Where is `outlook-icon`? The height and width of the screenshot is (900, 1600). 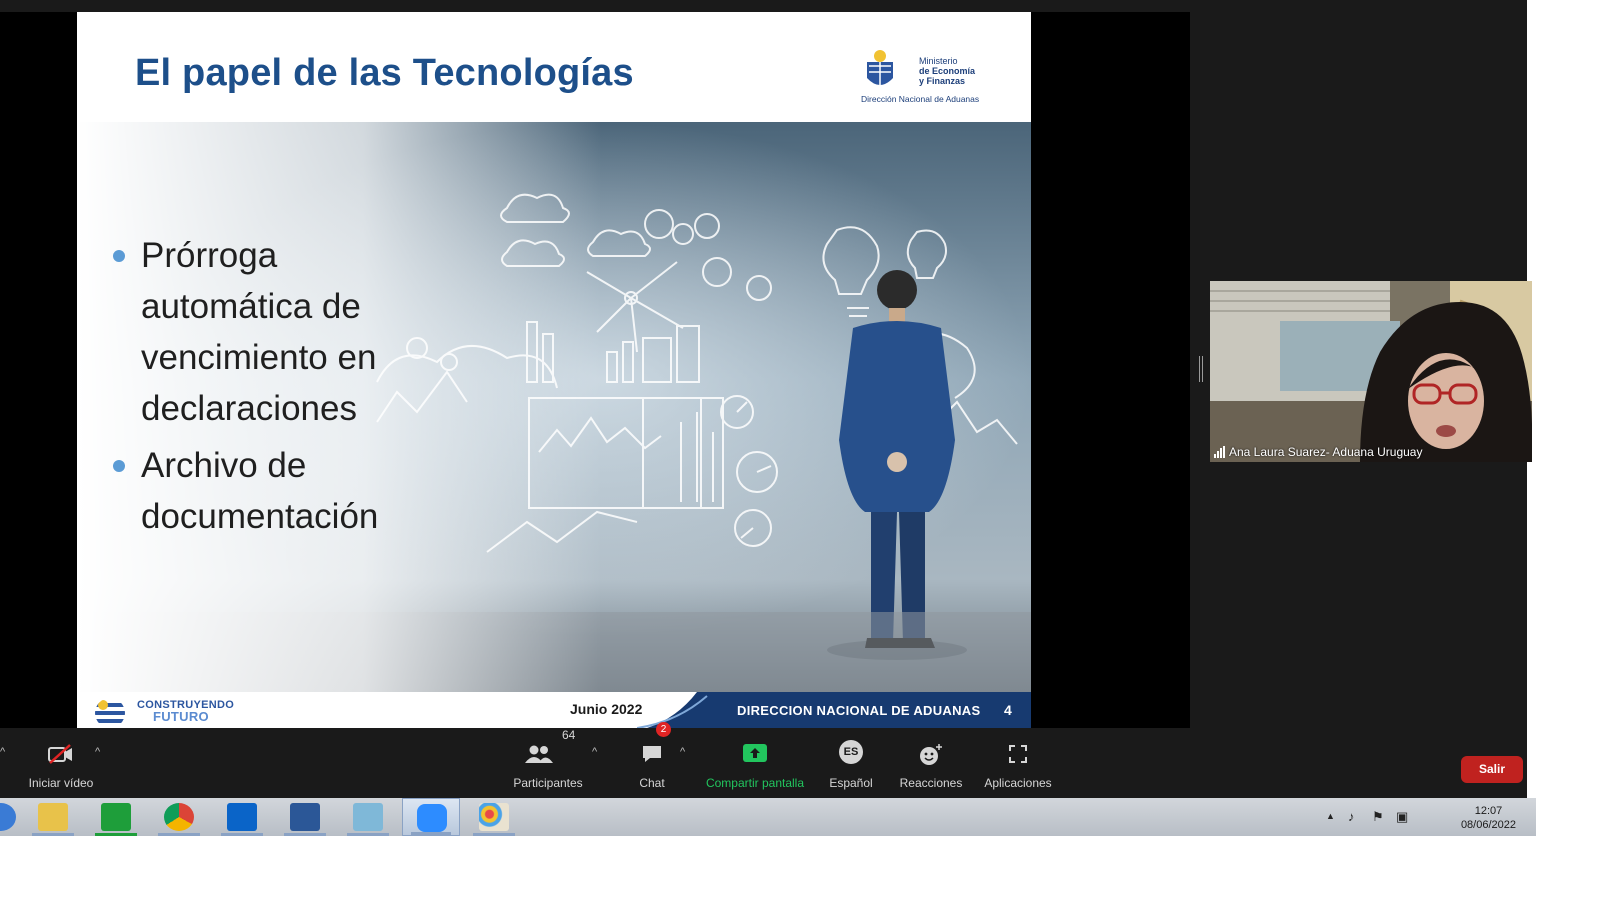
outlook-icon is located at coordinates (242, 817).